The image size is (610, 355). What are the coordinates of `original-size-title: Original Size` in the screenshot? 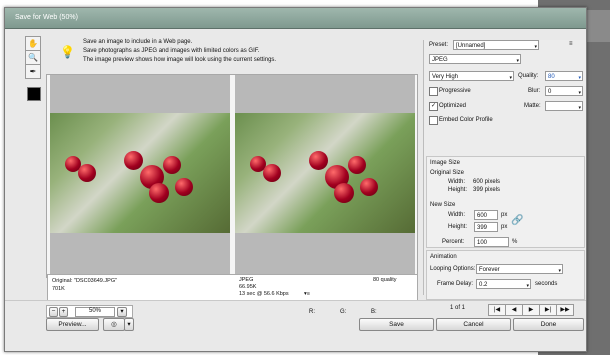 It's located at (447, 173).